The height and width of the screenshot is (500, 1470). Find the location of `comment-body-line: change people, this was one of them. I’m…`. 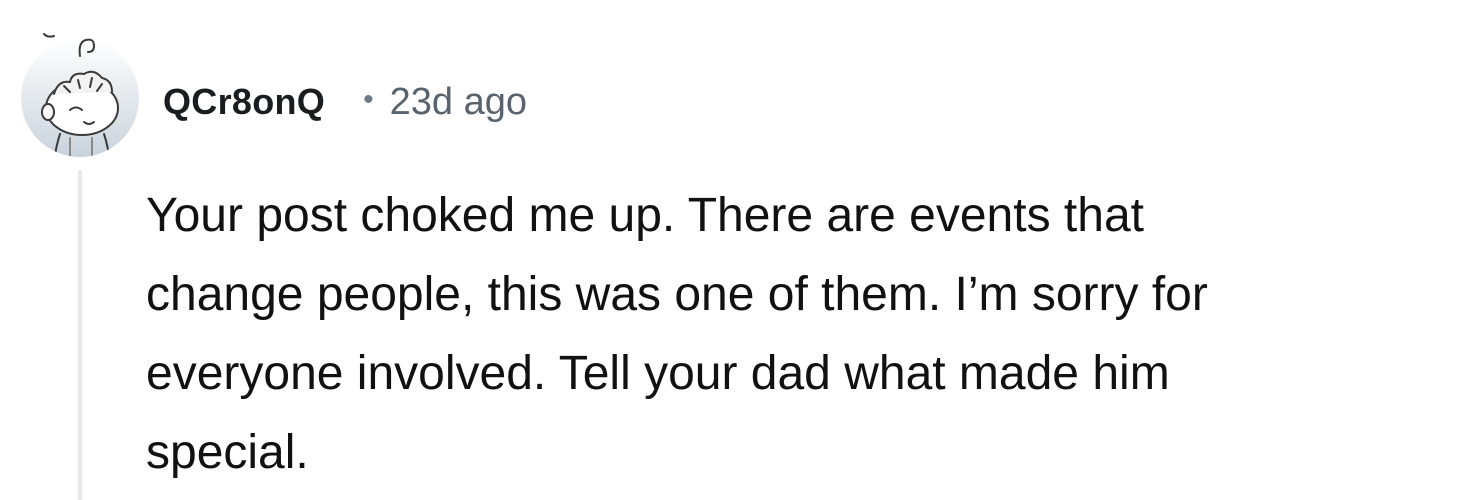

comment-body-line: change people, this was one of them. I’m… is located at coordinates (677, 294).